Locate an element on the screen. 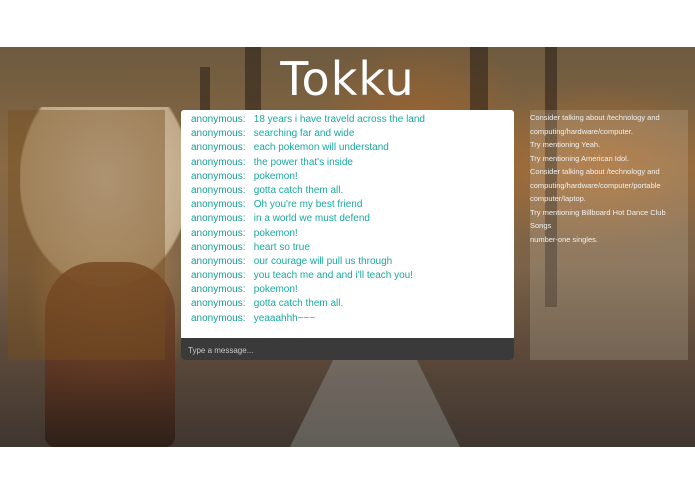  message-text: searching far and wide is located at coordinates (304, 134).